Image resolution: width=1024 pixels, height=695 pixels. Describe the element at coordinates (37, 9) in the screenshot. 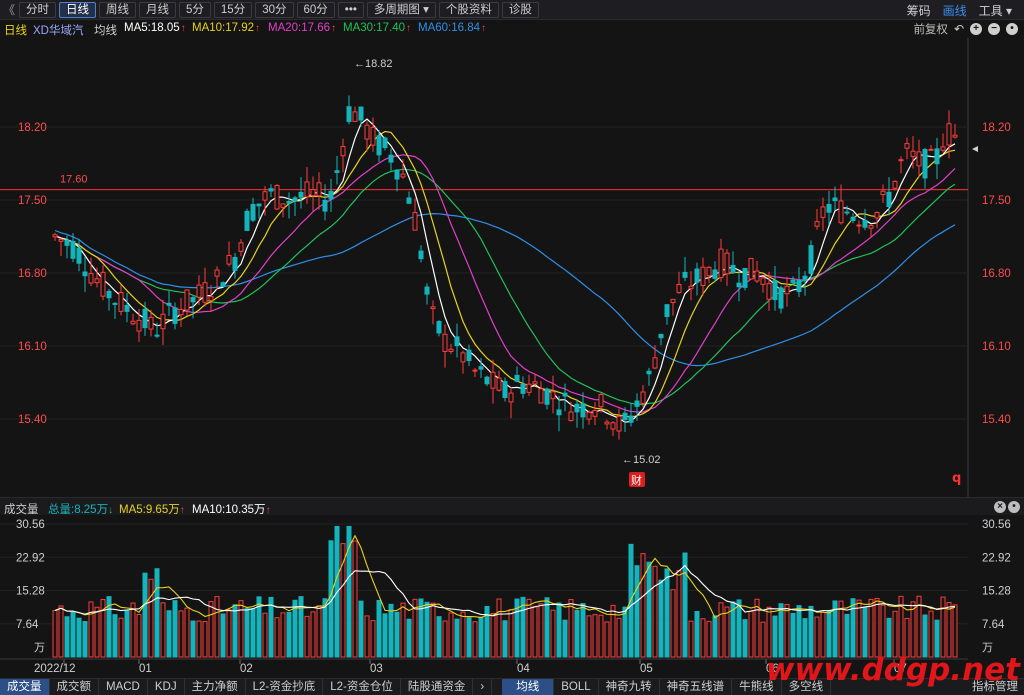

I see `tab-fenshi: 分时` at that location.